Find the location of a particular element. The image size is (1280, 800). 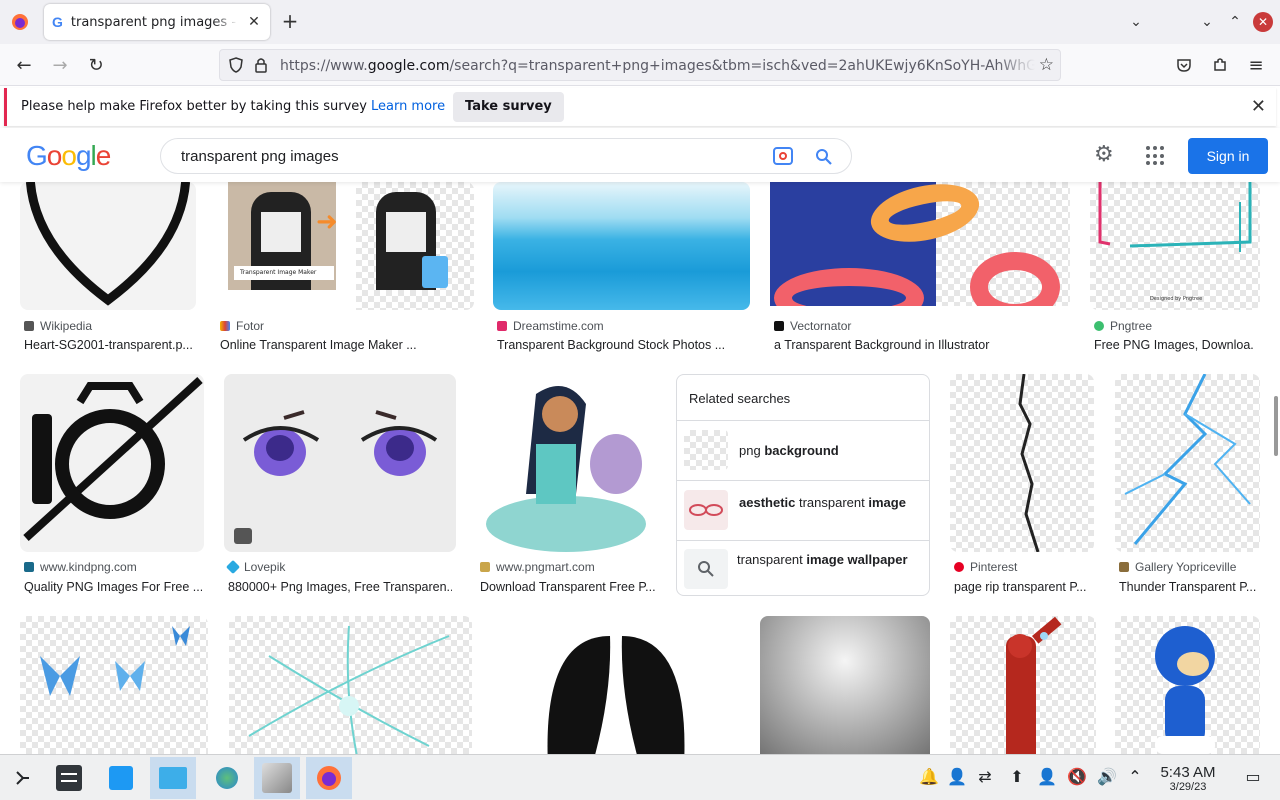

page-scrollbar is located at coordinates (1276, 426).